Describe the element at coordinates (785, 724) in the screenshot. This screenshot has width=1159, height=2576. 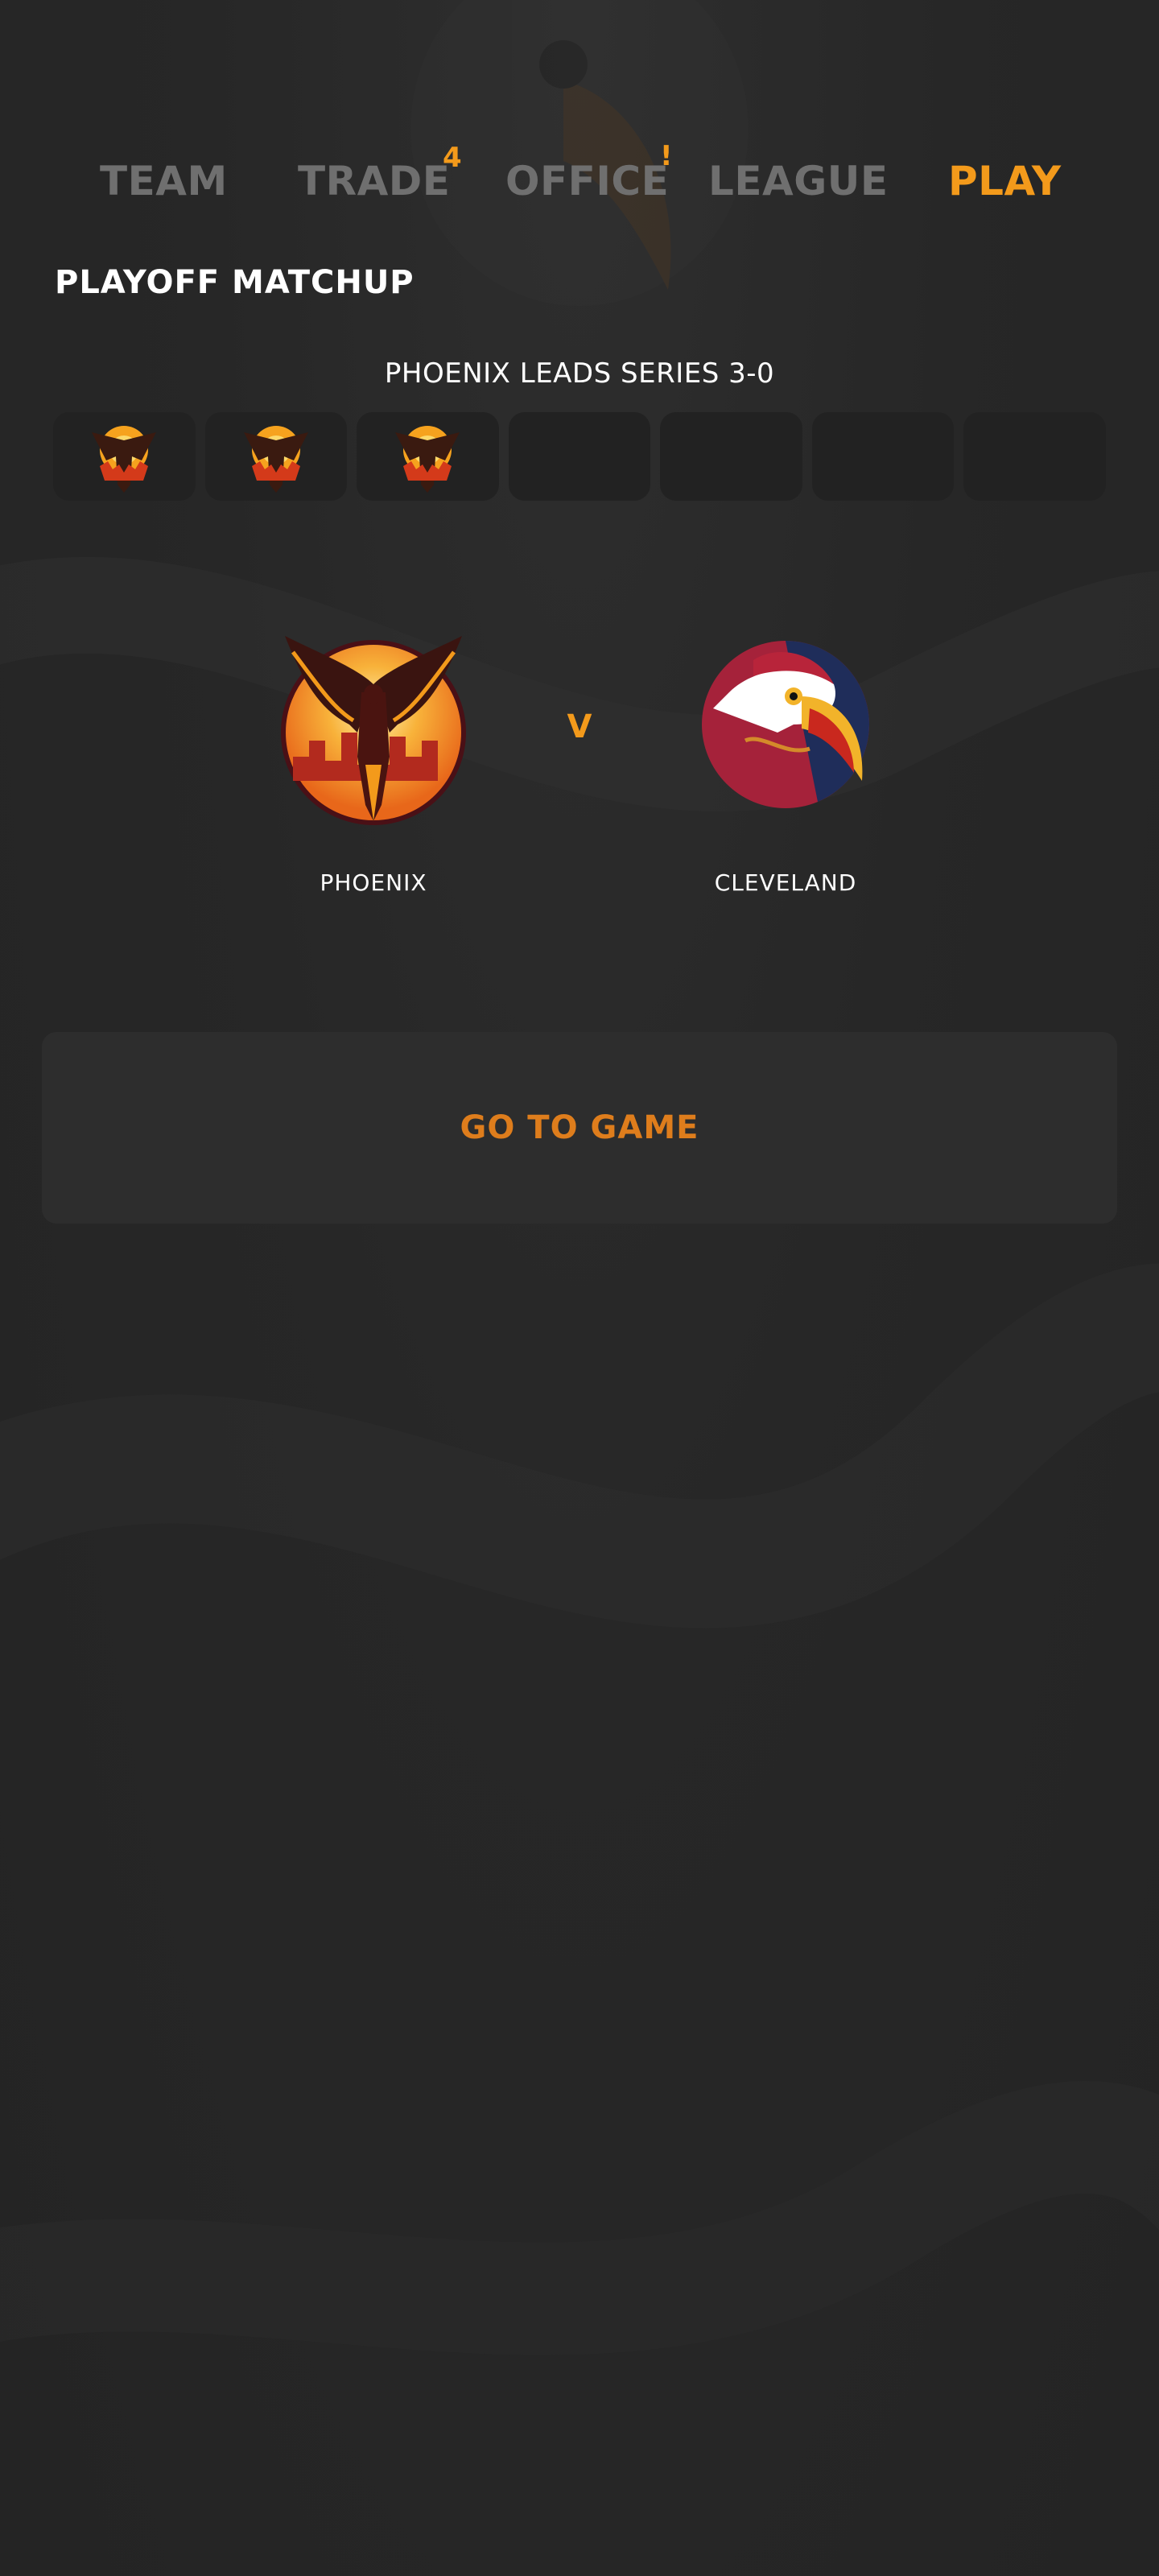
I see `cleveland-logo` at that location.